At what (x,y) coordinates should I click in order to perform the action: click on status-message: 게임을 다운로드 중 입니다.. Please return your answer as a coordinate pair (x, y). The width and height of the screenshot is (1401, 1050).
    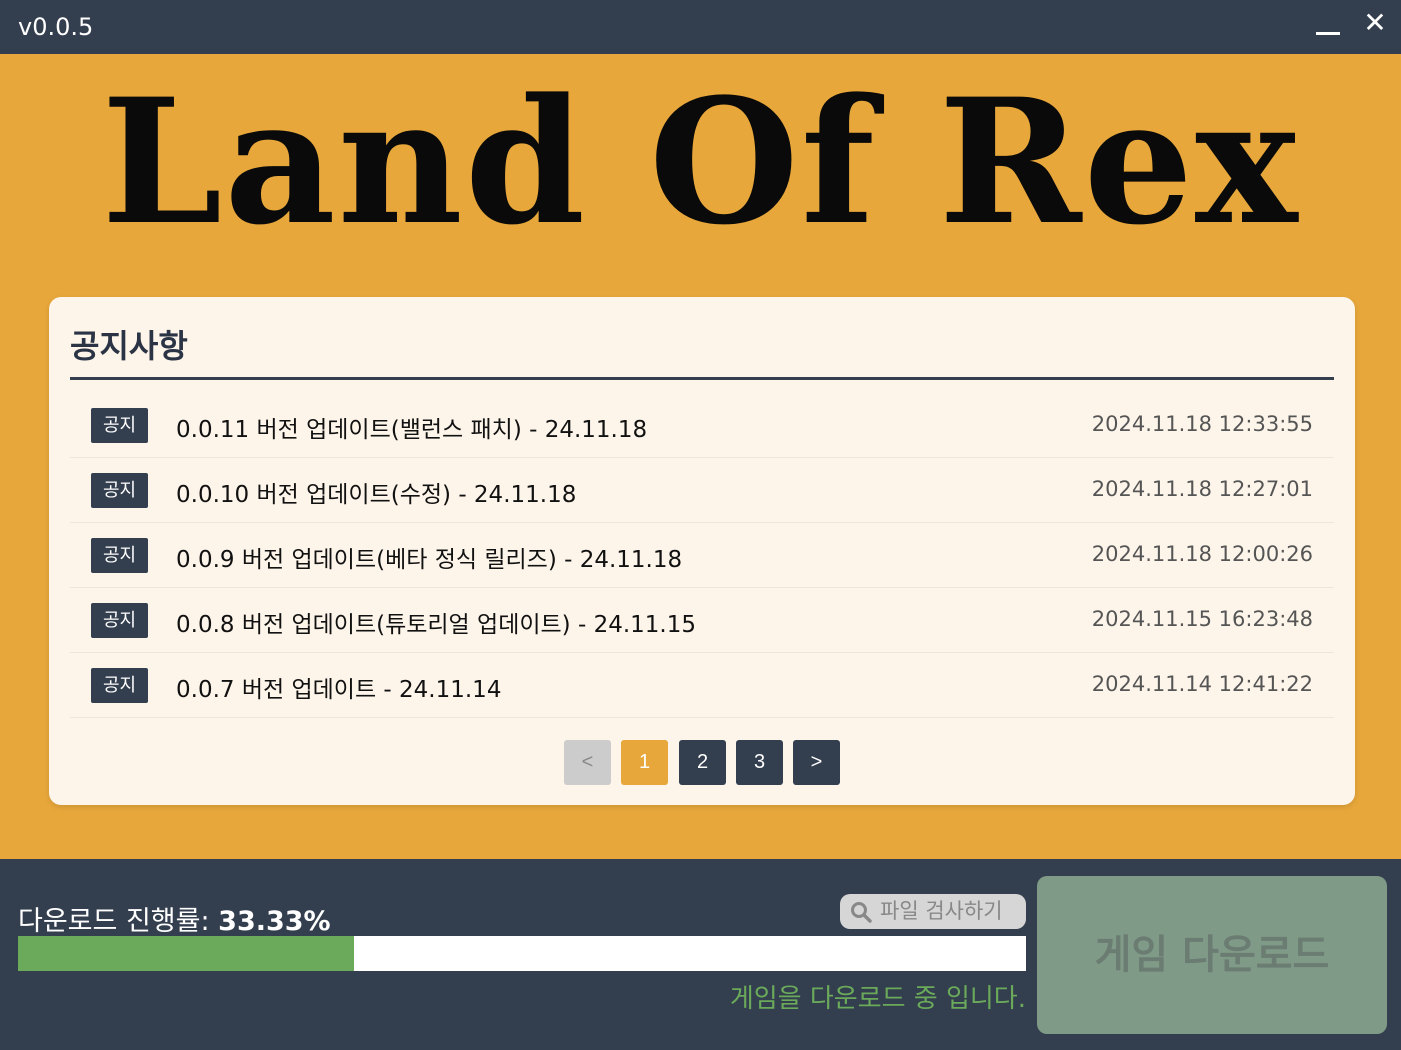
    Looking at the image, I should click on (877, 999).